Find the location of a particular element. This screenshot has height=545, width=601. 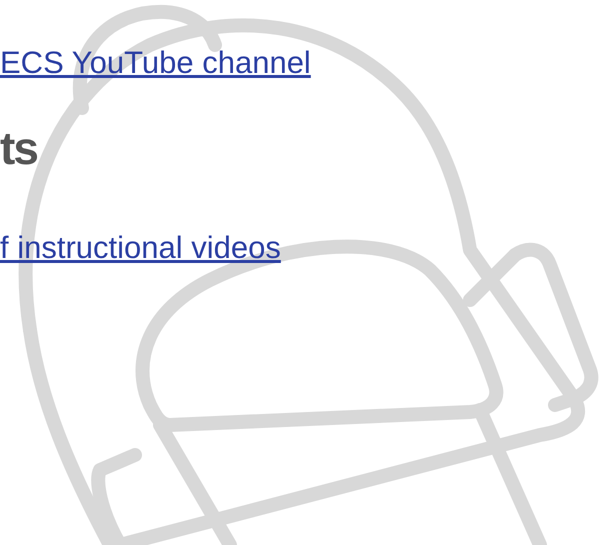

section-heading: ts is located at coordinates (18, 148).